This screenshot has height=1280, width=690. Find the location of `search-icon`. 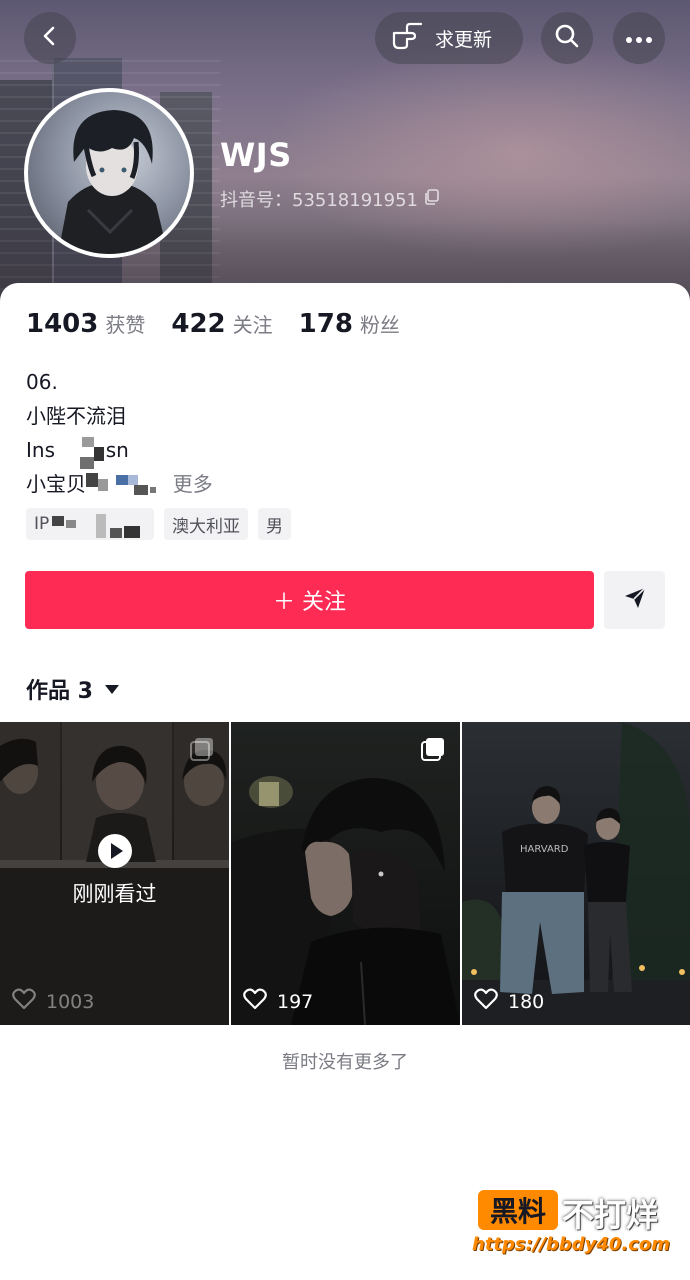

search-icon is located at coordinates (567, 38).